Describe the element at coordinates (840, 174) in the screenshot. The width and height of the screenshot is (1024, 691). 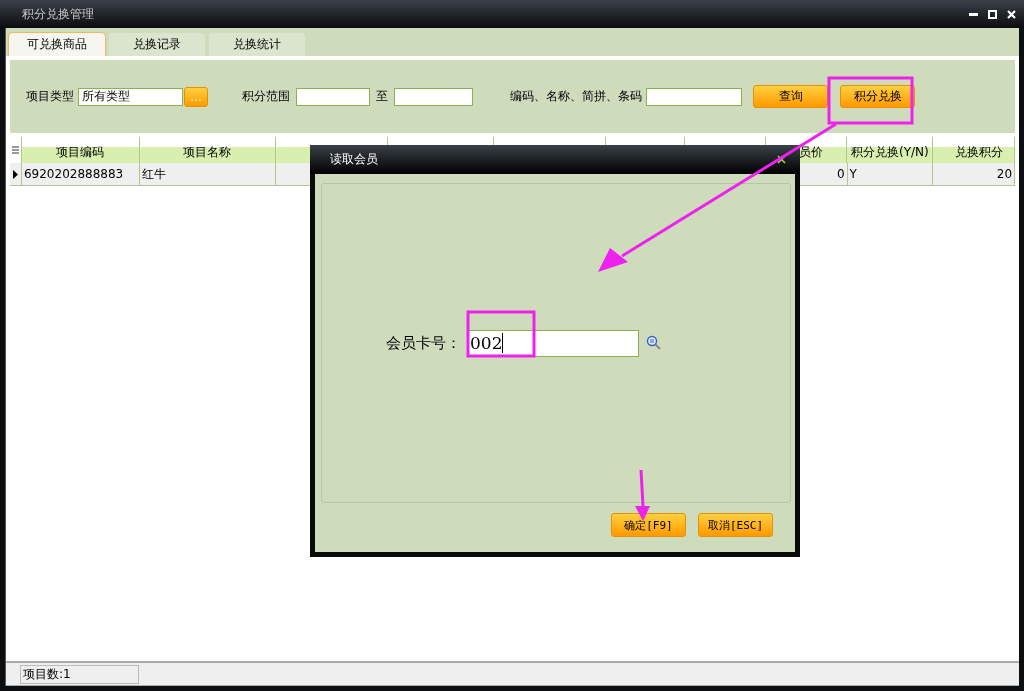
I see `table-cell: 0` at that location.